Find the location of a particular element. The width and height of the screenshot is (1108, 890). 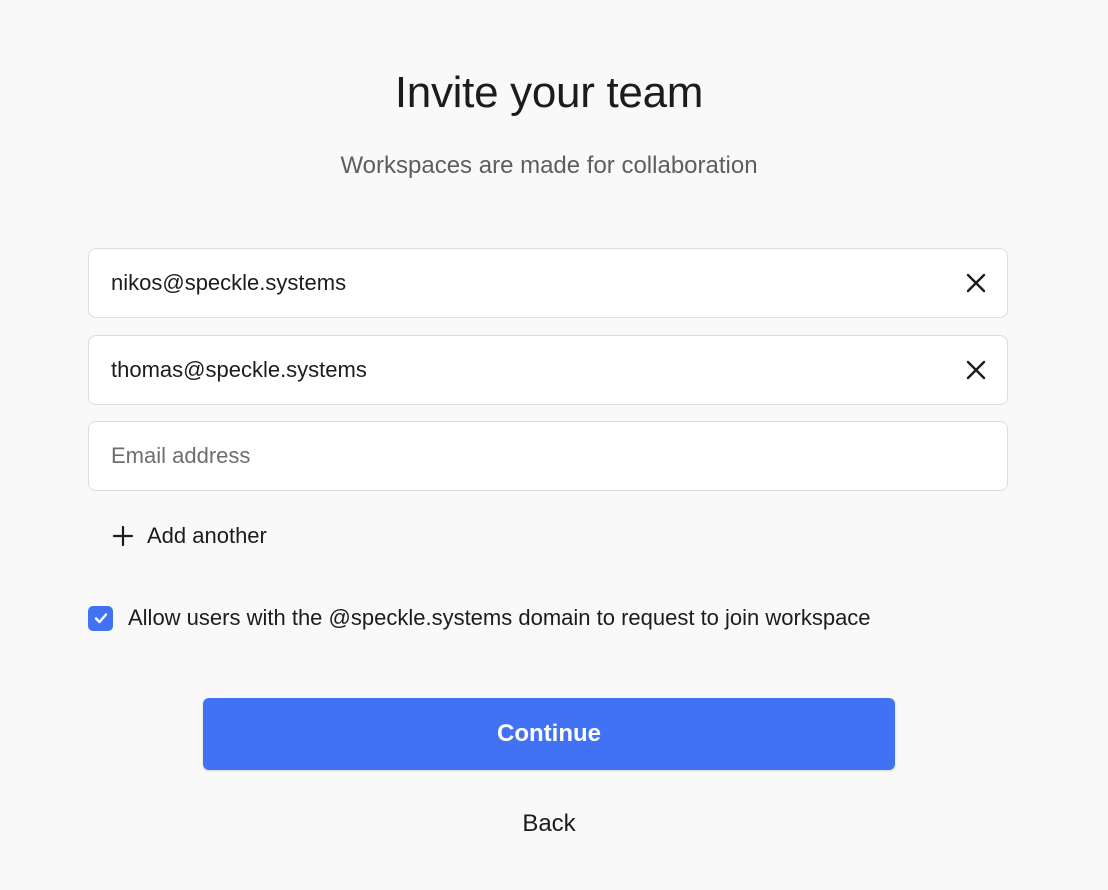

check-icon is located at coordinates (100, 618).